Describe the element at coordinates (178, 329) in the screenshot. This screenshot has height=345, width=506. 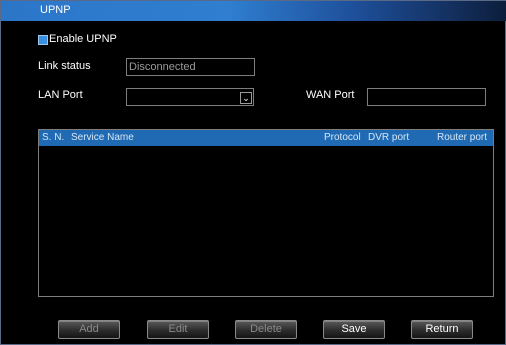
I see `edit-button: Edit` at that location.